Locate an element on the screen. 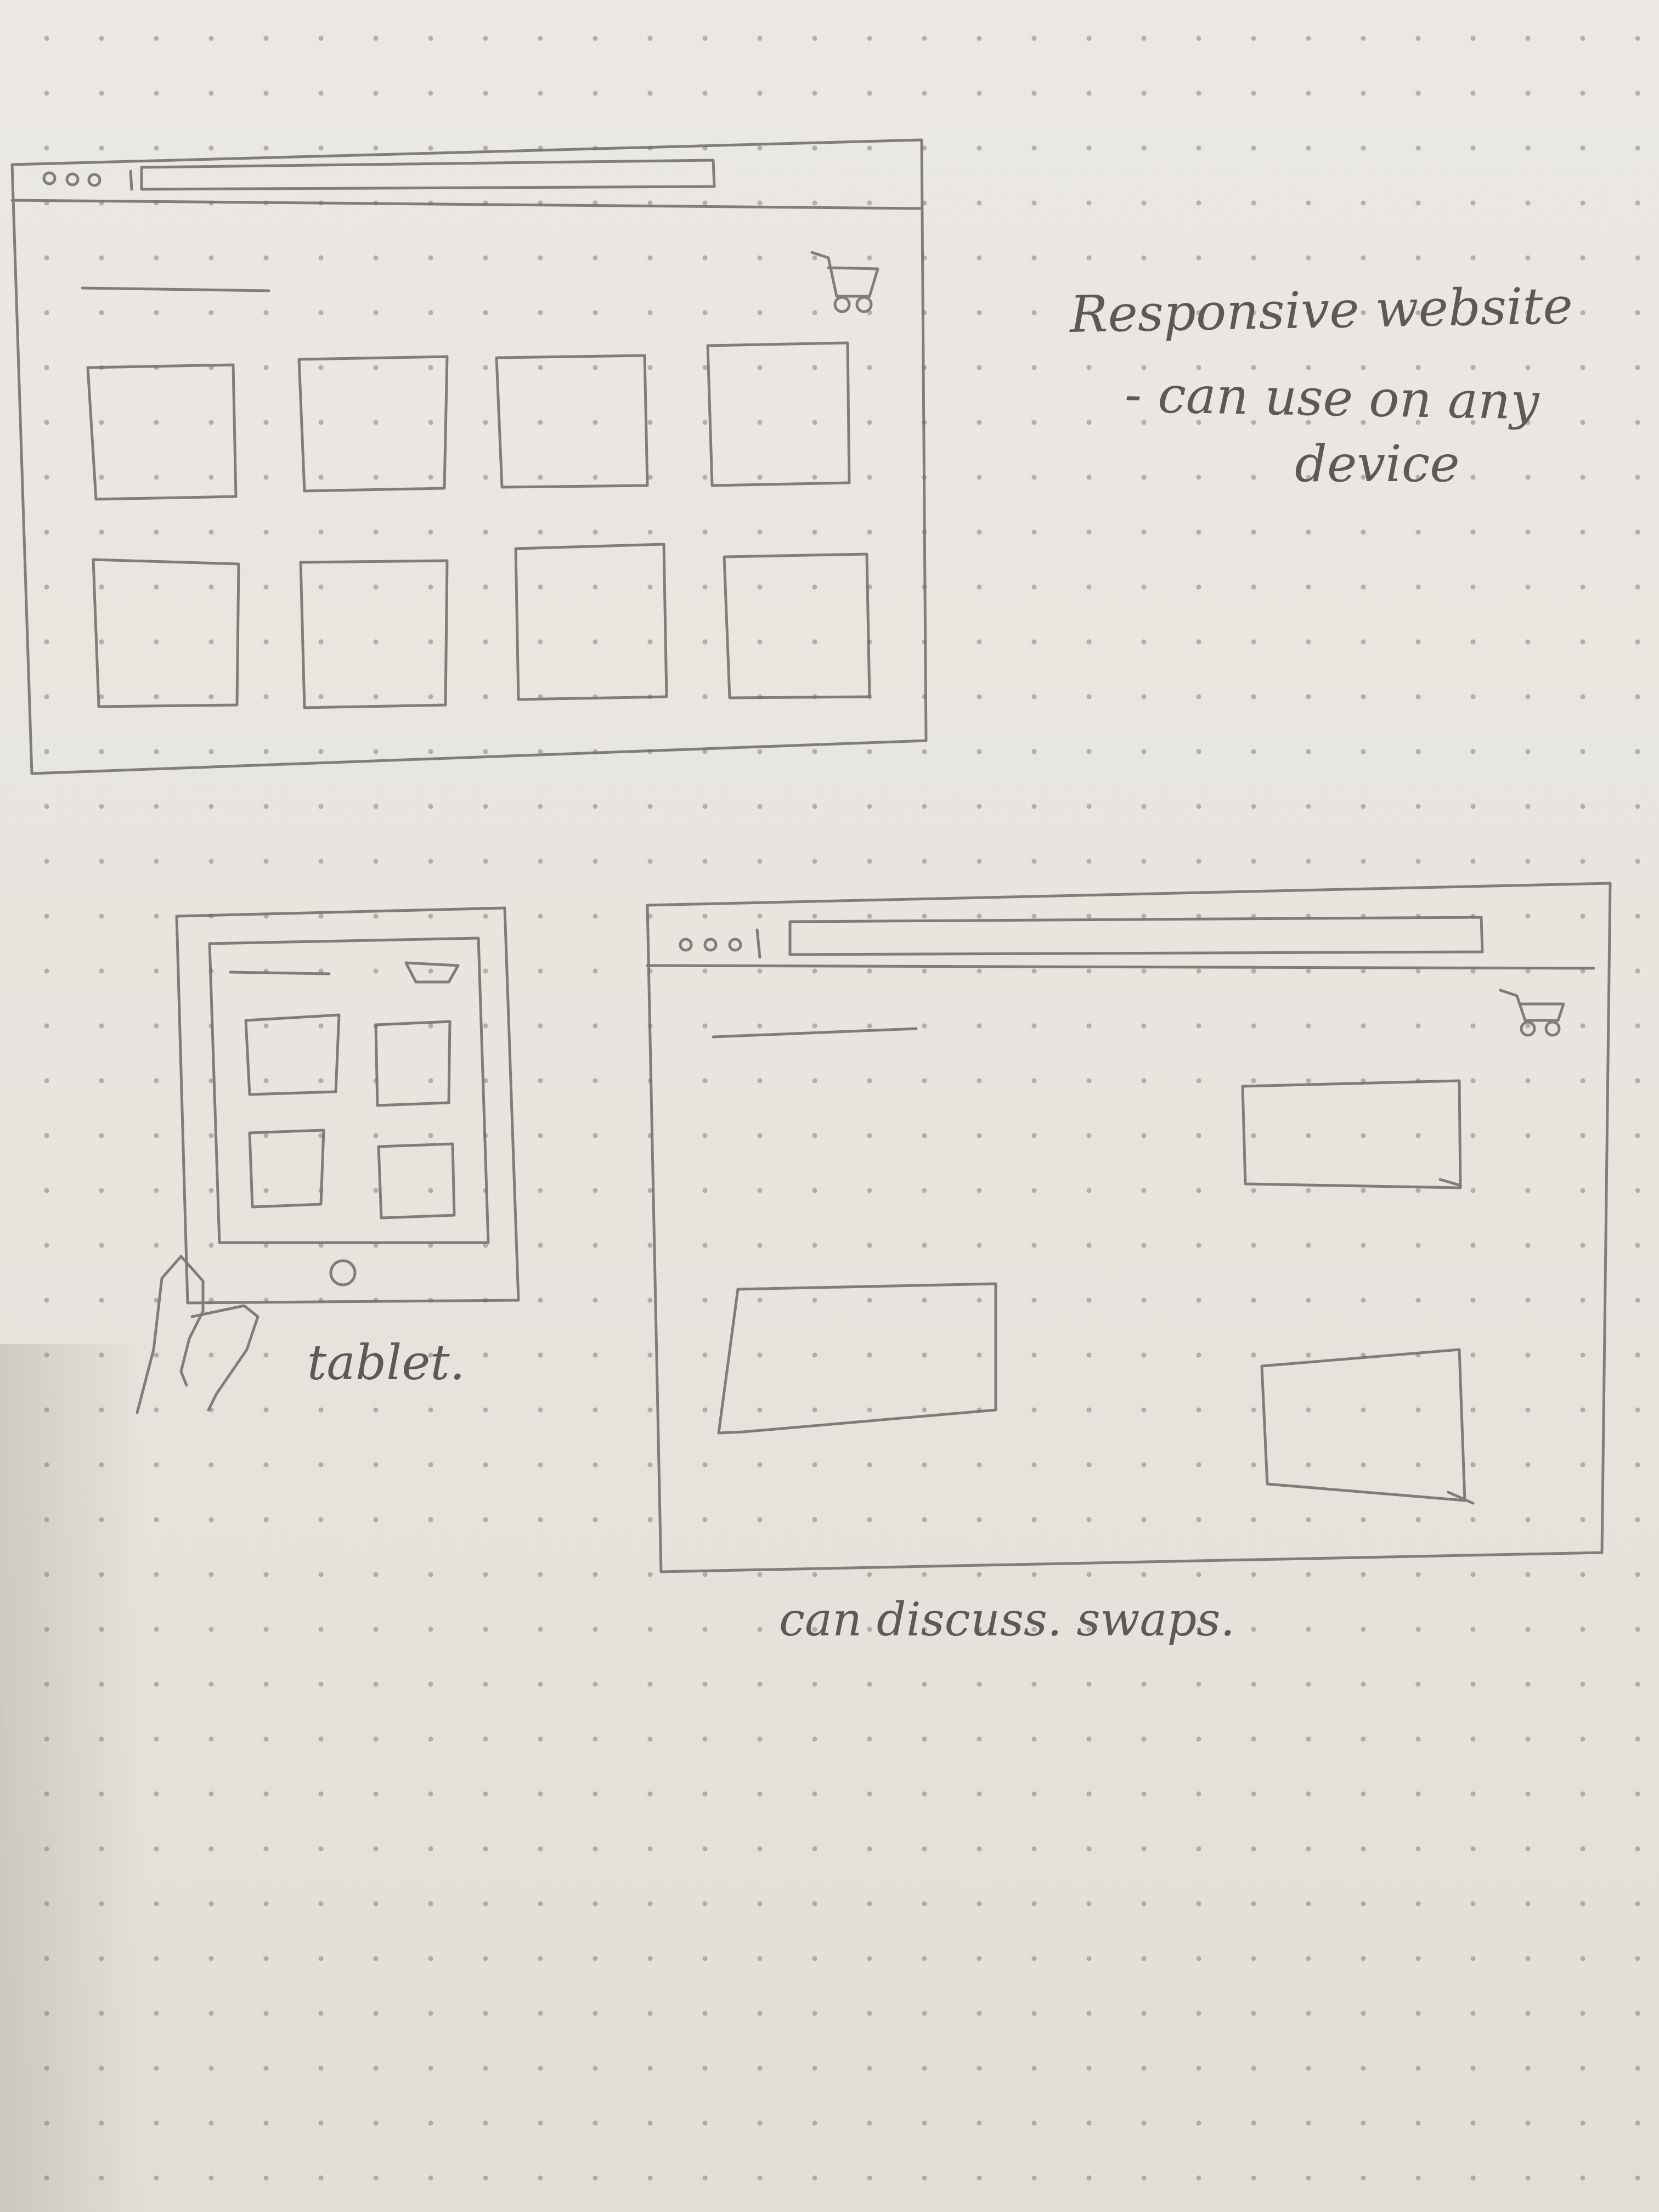  tablet-title-line is located at coordinates (280, 972).